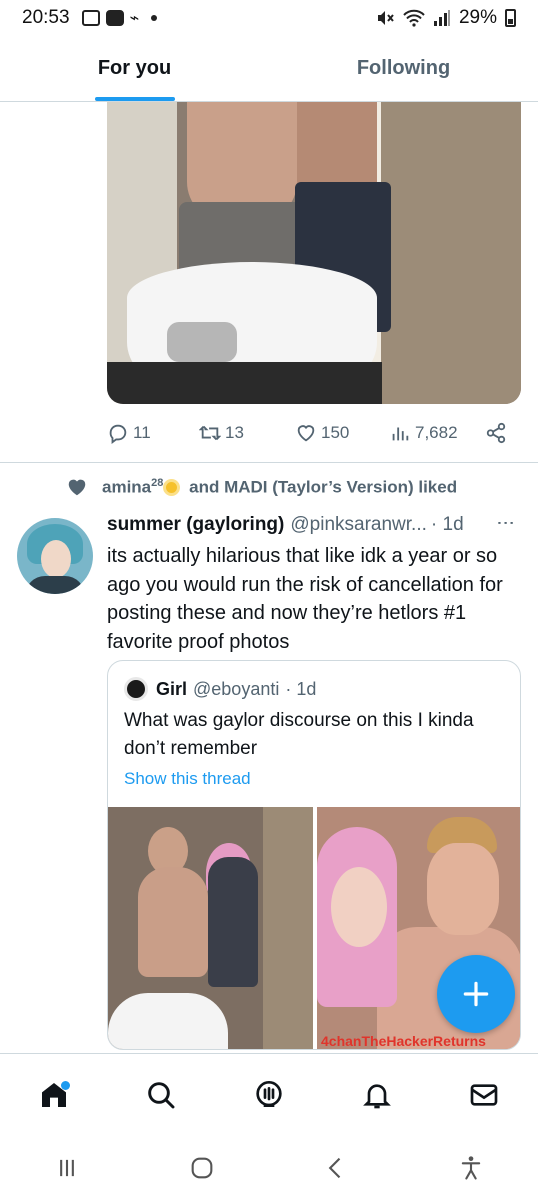 This screenshot has width=538, height=1200. I want to click on heart-icon, so click(306, 433).